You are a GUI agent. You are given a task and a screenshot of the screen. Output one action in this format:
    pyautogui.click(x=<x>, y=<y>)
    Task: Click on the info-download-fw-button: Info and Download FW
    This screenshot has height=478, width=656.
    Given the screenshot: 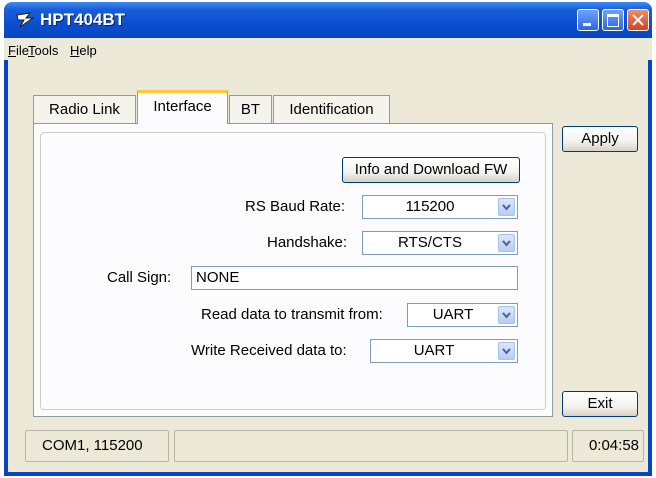 What is the action you would take?
    pyautogui.click(x=431, y=170)
    